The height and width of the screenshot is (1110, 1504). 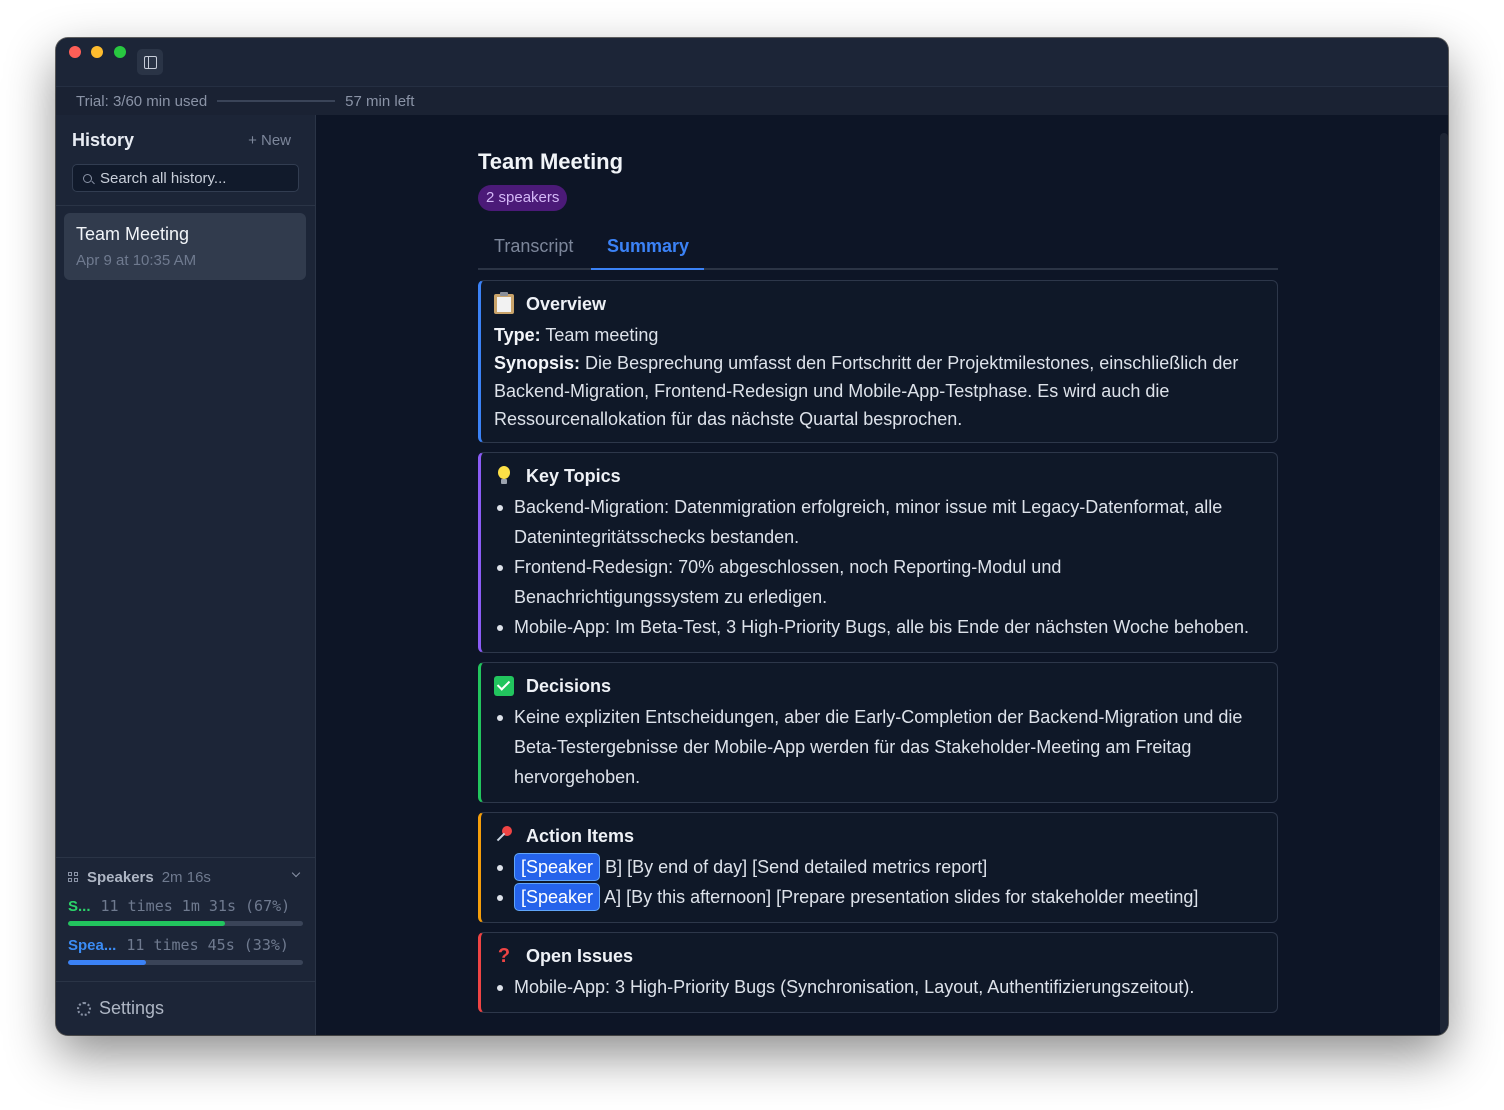 What do you see at coordinates (276, 101) in the screenshot?
I see `trial-progress-track` at bounding box center [276, 101].